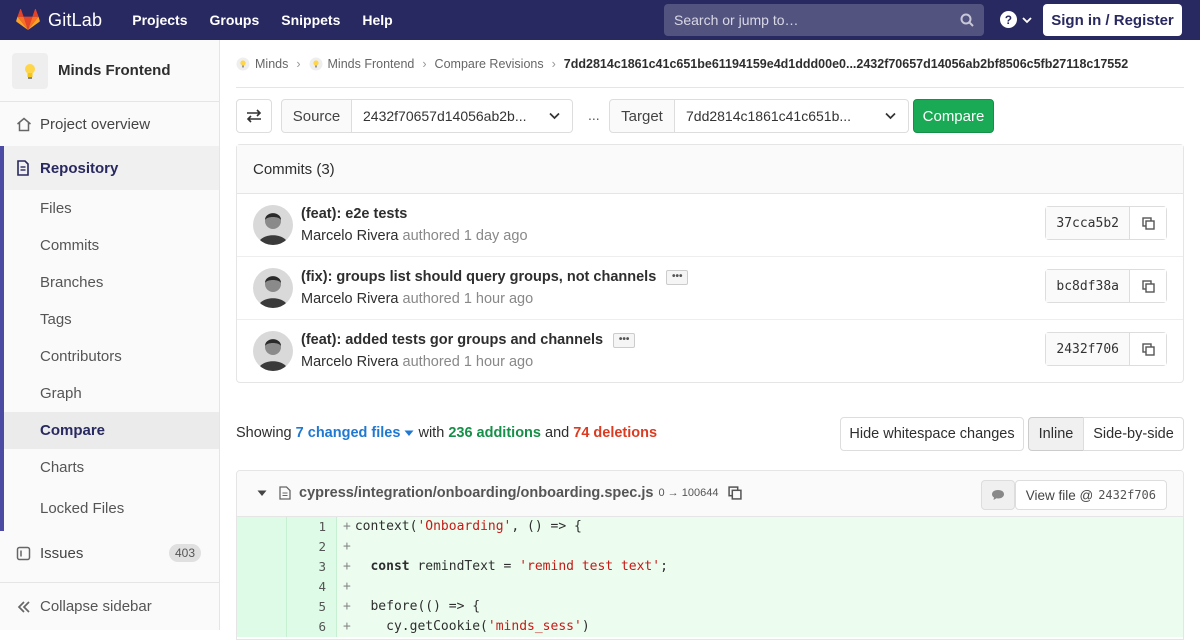 This screenshot has height=640, width=1200. I want to click on new-line-number: 2, so click(312, 547).